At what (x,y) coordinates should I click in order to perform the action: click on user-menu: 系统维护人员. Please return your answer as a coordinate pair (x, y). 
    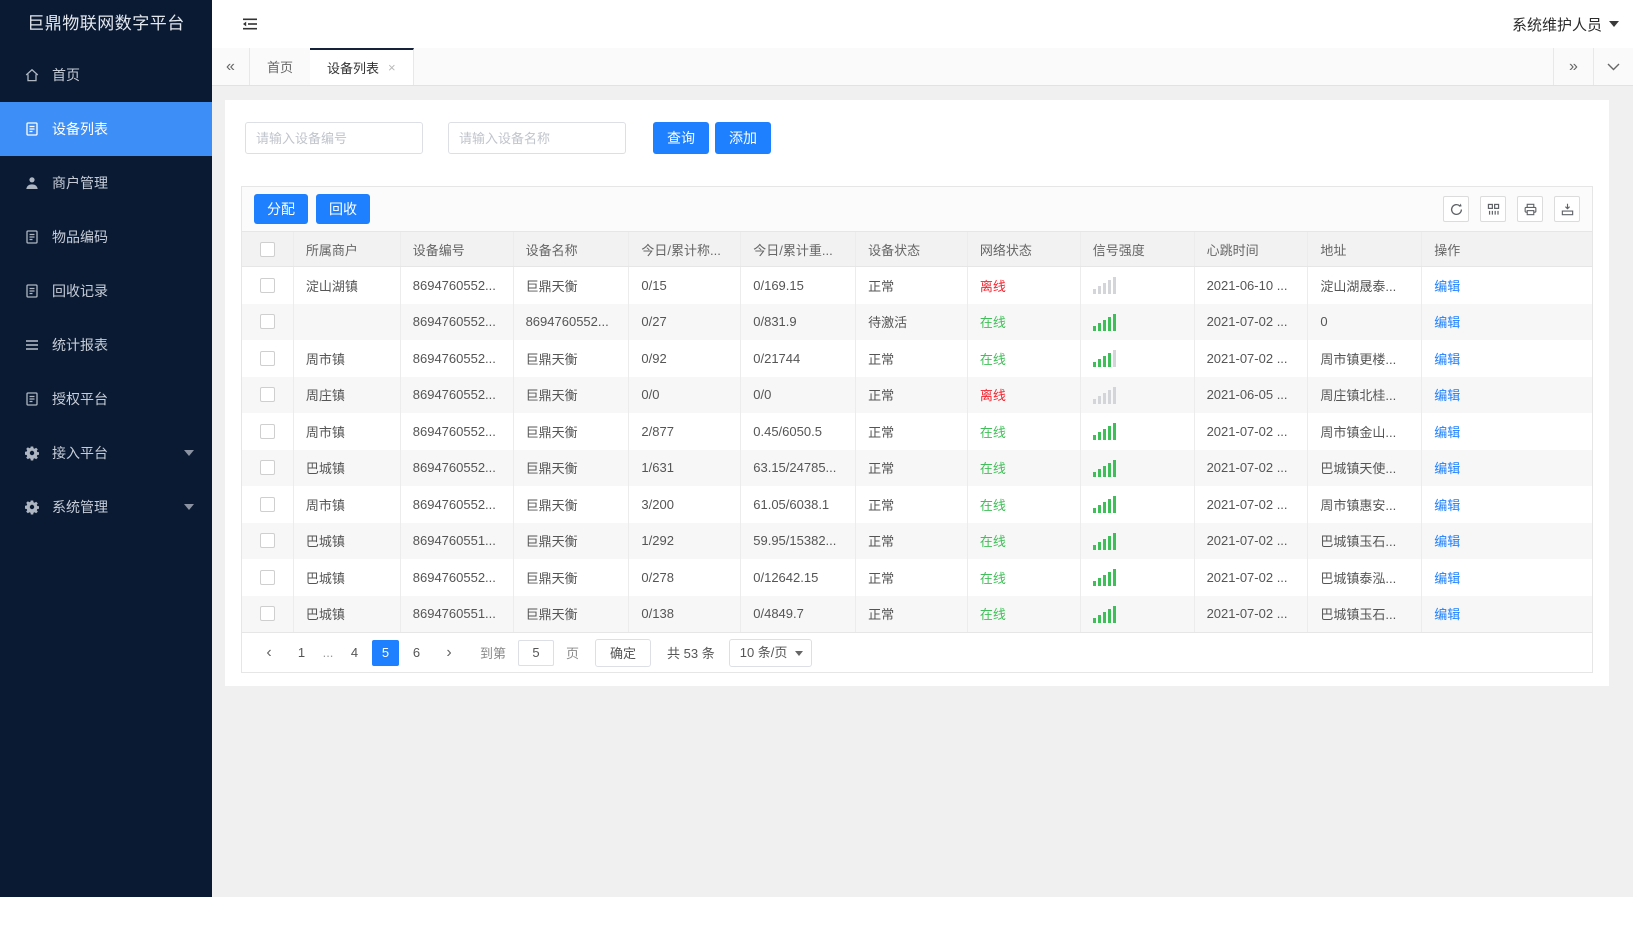
    Looking at the image, I should click on (1565, 24).